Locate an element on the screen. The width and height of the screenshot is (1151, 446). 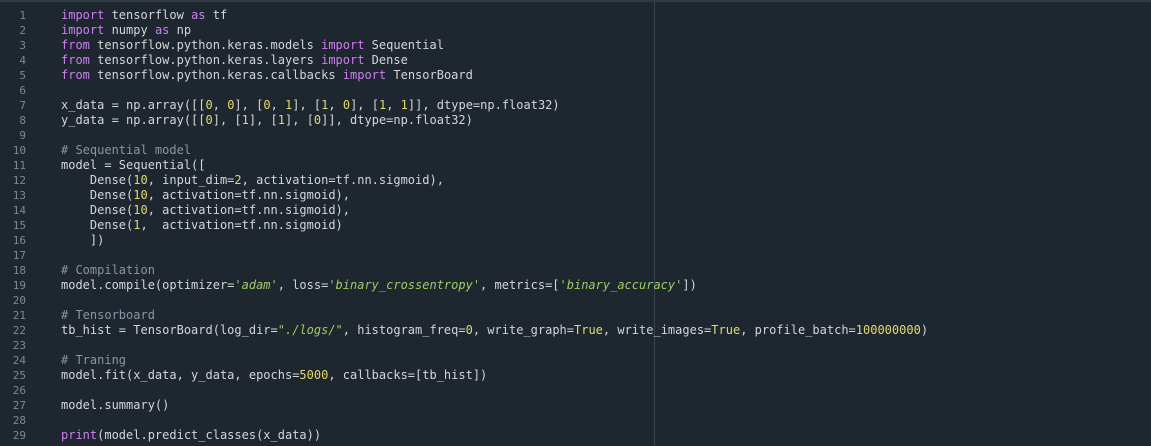
code-token: 2 is located at coordinates (238, 180).